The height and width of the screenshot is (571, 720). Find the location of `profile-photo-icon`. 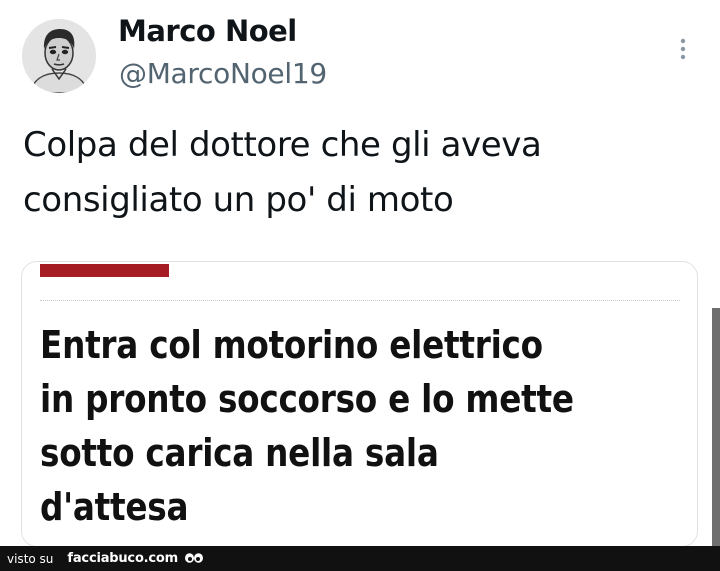

profile-photo-icon is located at coordinates (59, 56).